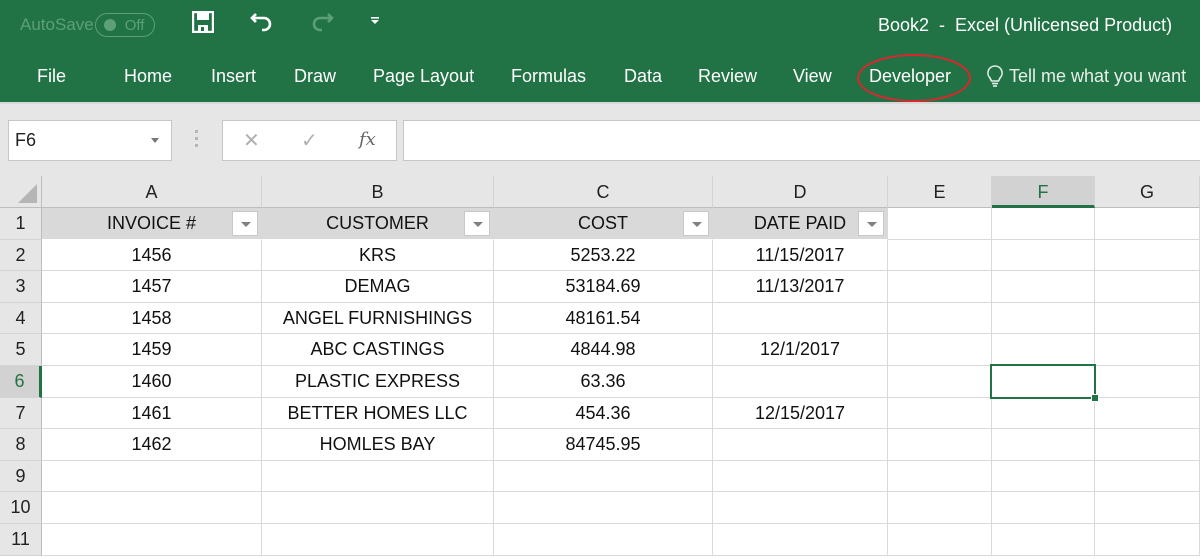 The image size is (1200, 559). What do you see at coordinates (910, 76) in the screenshot?
I see `tab-developer: Developer` at bounding box center [910, 76].